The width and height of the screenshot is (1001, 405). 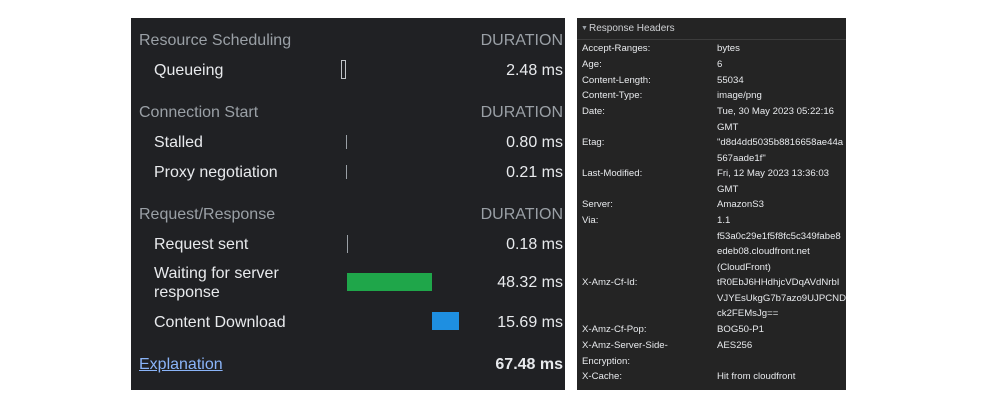 I want to click on header-value: 55034, so click(x=730, y=80).